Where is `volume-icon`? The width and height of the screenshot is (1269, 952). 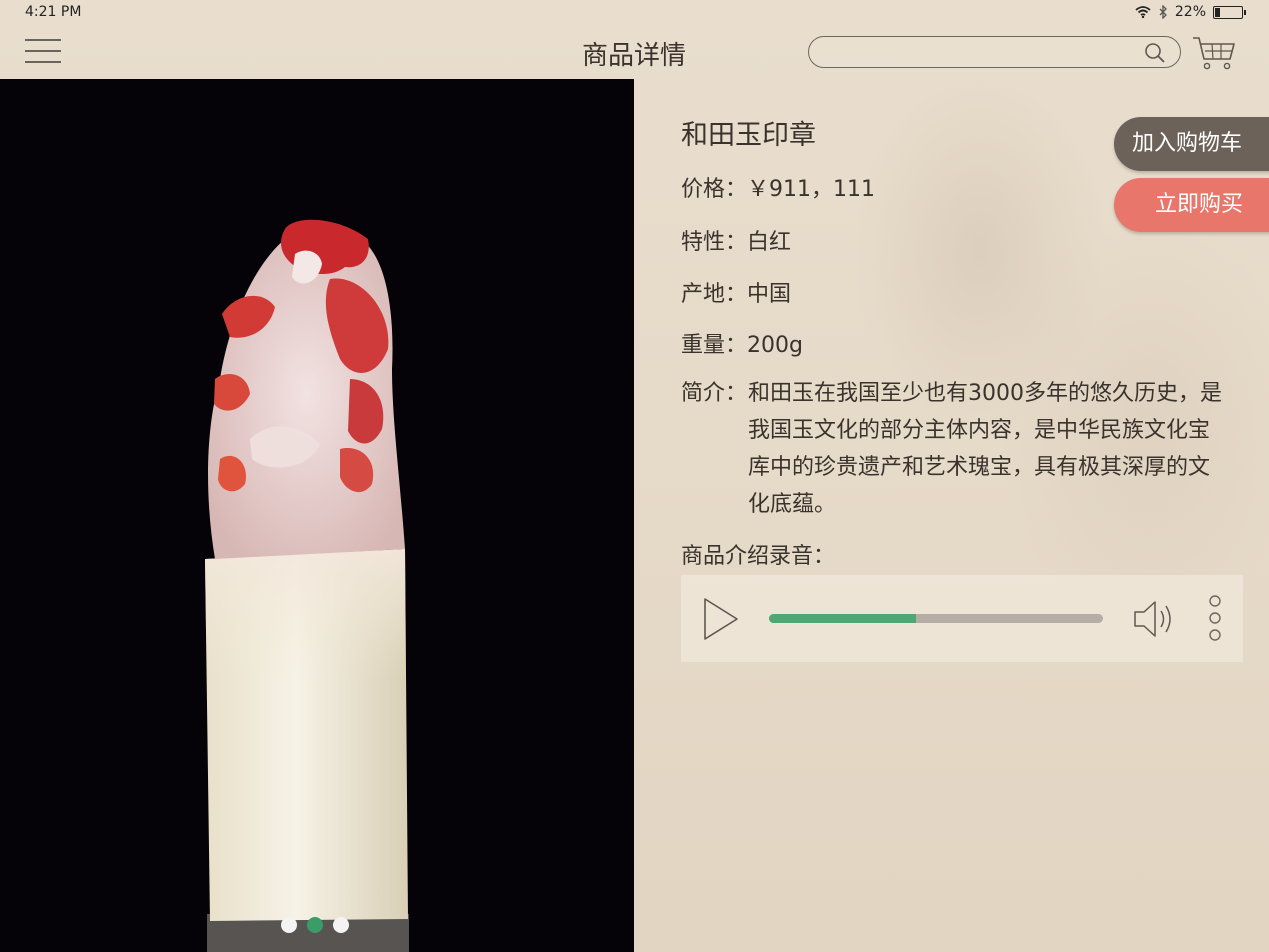 volume-icon is located at coordinates (1156, 619).